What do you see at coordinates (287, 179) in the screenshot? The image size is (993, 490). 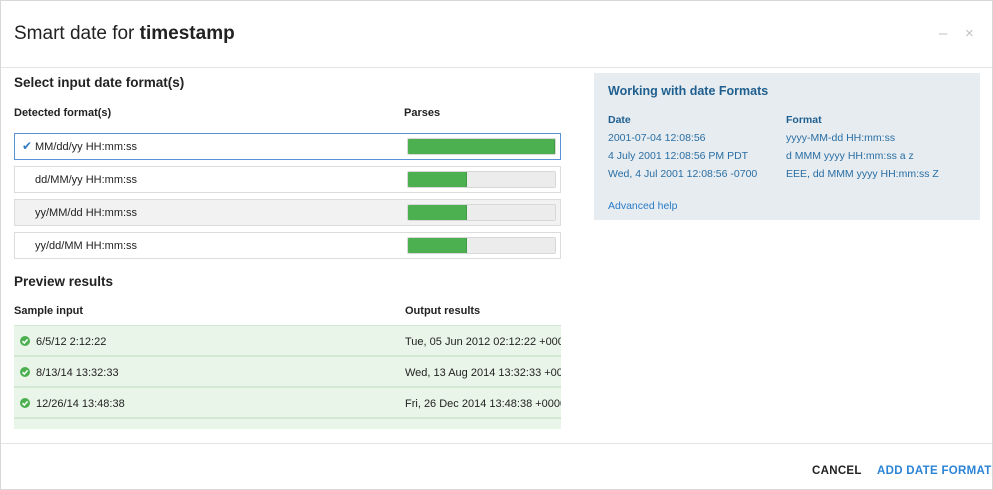 I see `format-row: dd/MM/yy HH:mm:ss` at bounding box center [287, 179].